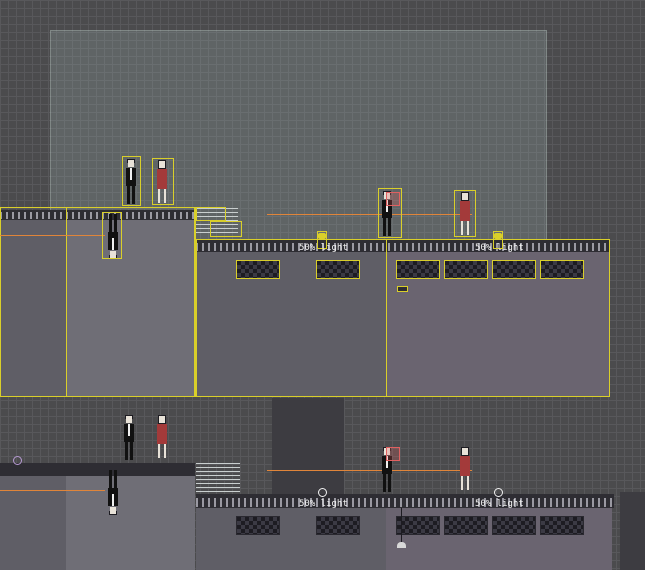  I want to click on roof-left-bottom, so click(97, 469).